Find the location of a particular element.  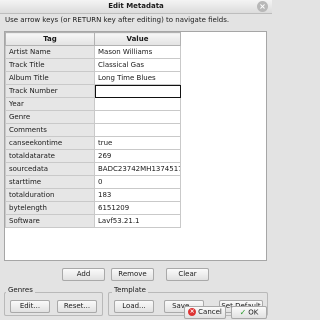

title-bar: Edit Metadata × is located at coordinates (136, 7).